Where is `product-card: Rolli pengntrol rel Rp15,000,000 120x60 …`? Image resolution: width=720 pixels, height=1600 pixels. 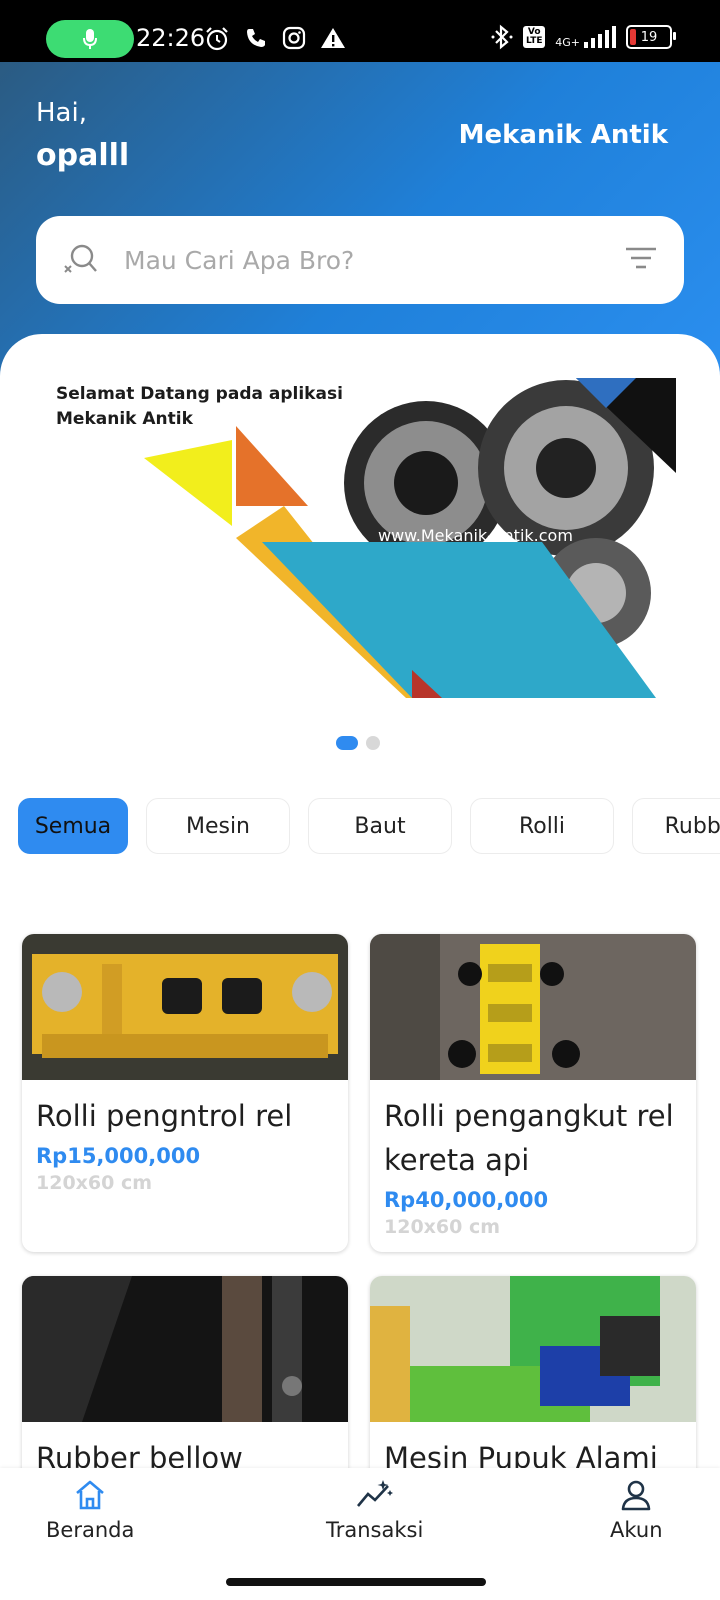 product-card: Rolli pengntrol rel Rp15,000,000 120x60 … is located at coordinates (185, 1093).